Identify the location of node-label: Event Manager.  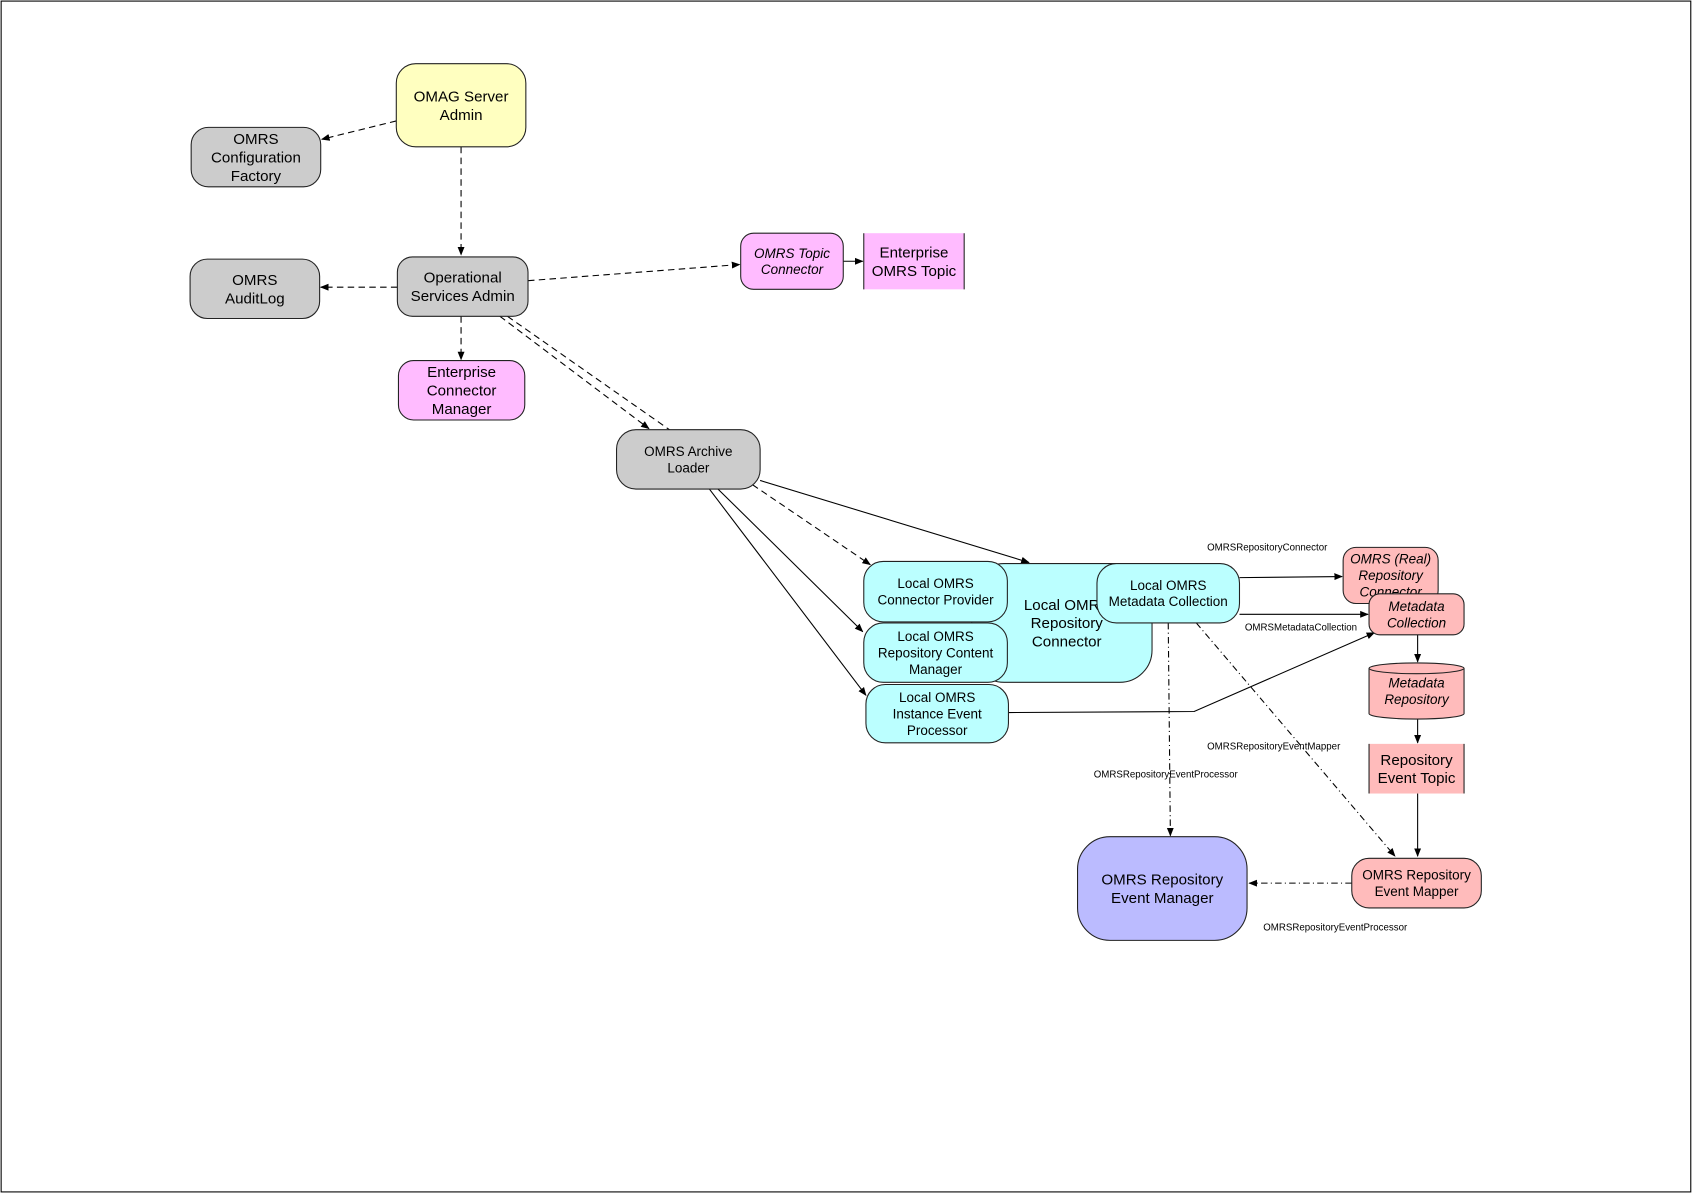
(1162, 898).